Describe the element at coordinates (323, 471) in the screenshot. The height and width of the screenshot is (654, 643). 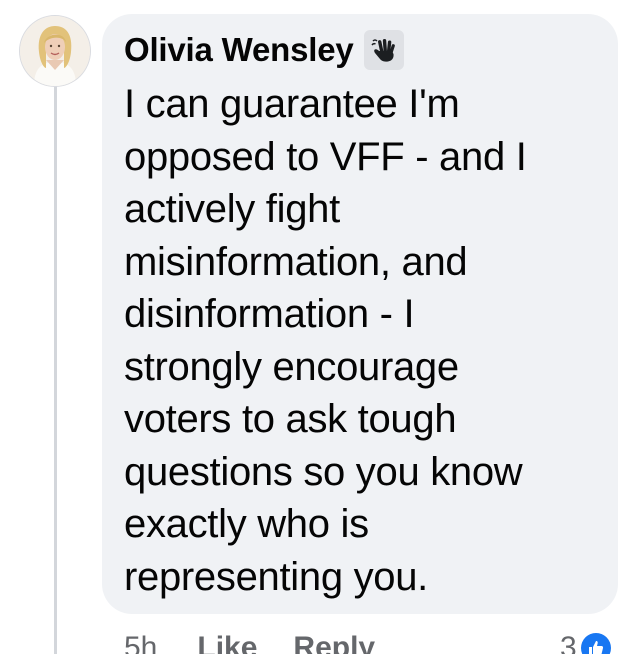
I see `comment-line: questions so you know` at that location.